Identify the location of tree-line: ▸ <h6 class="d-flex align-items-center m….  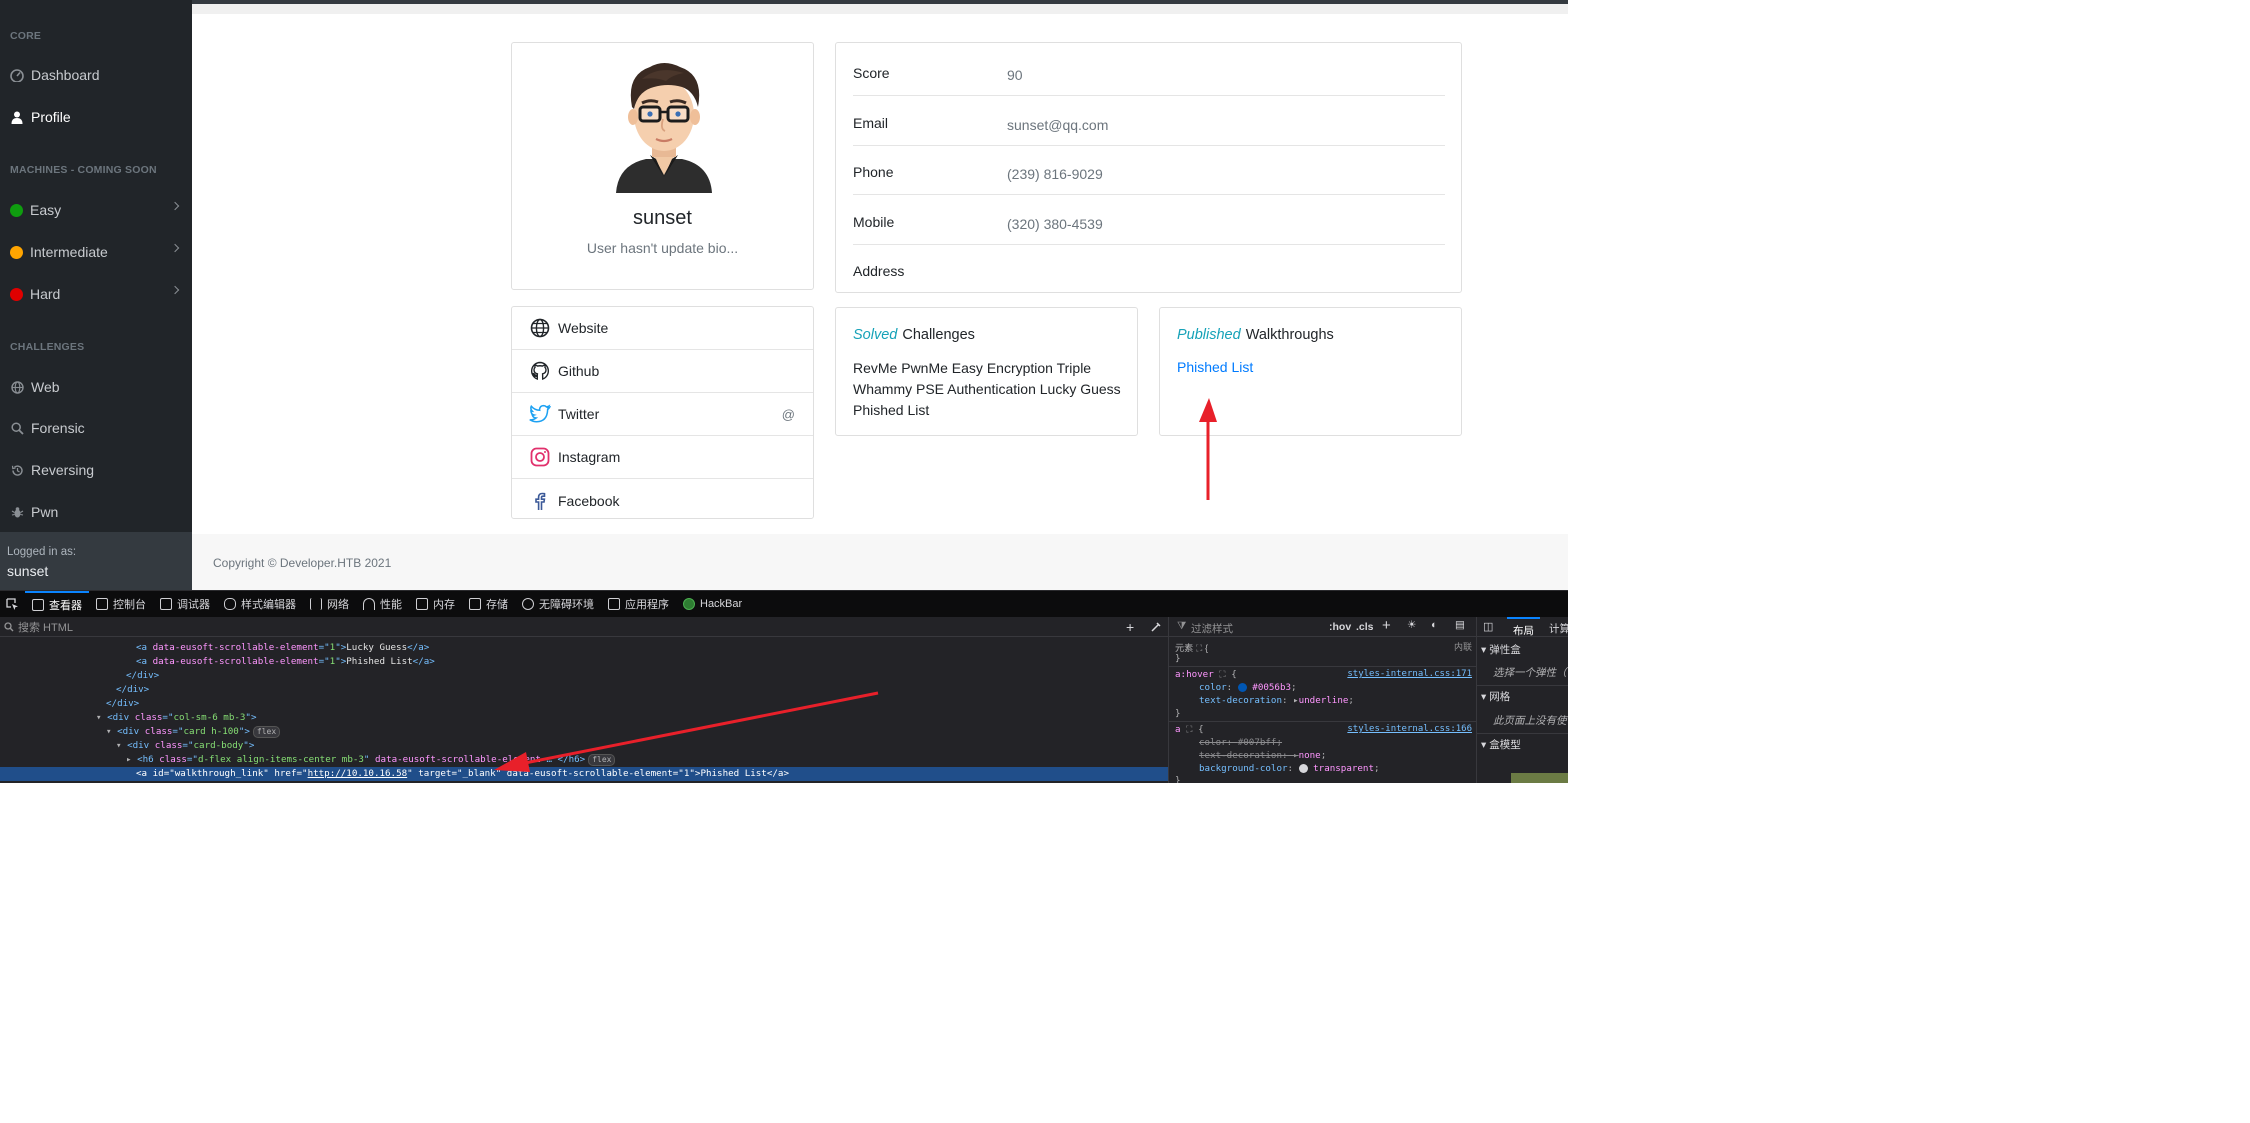
(584, 760).